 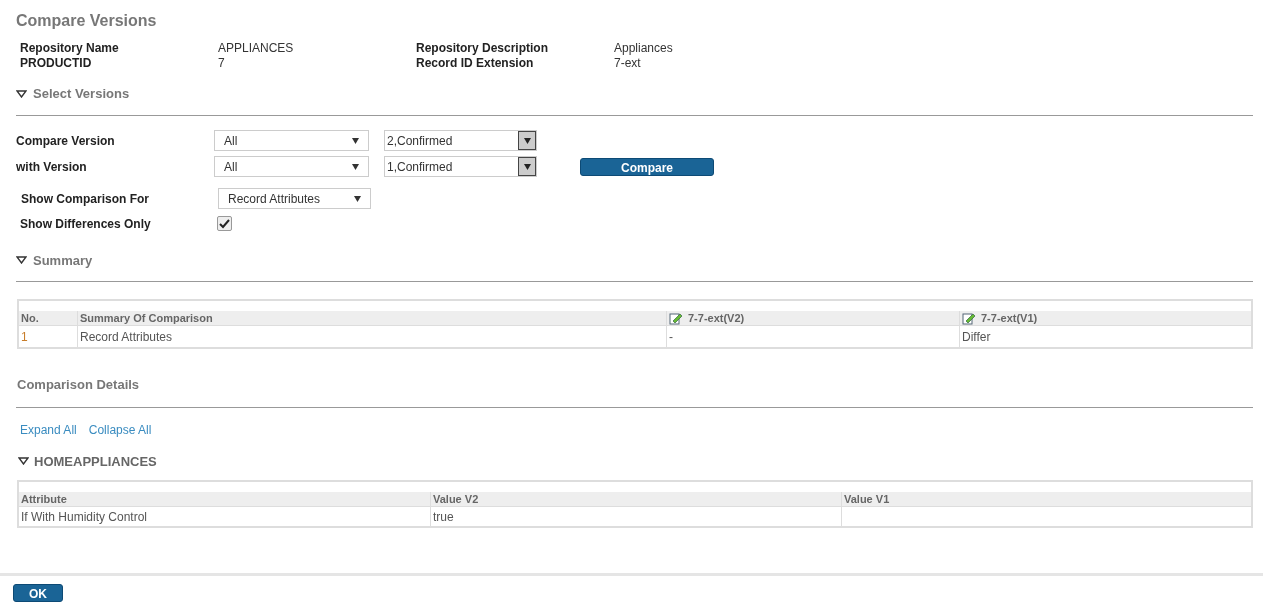 What do you see at coordinates (95, 461) in the screenshot?
I see `group-title: HOMEAPPLIANCES` at bounding box center [95, 461].